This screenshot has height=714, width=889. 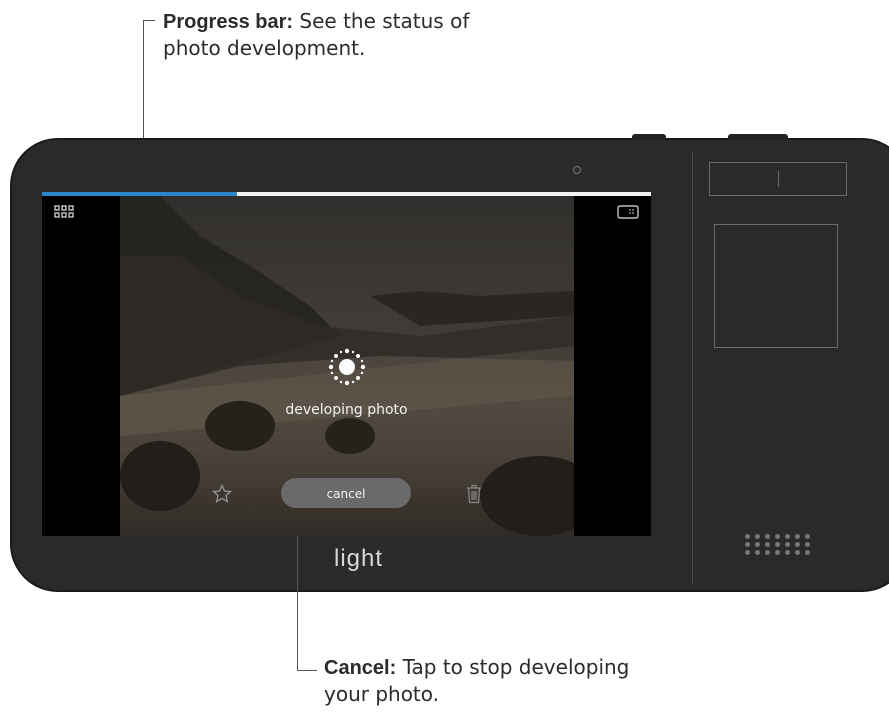 What do you see at coordinates (359, 558) in the screenshot?
I see `brand-logo: light` at bounding box center [359, 558].